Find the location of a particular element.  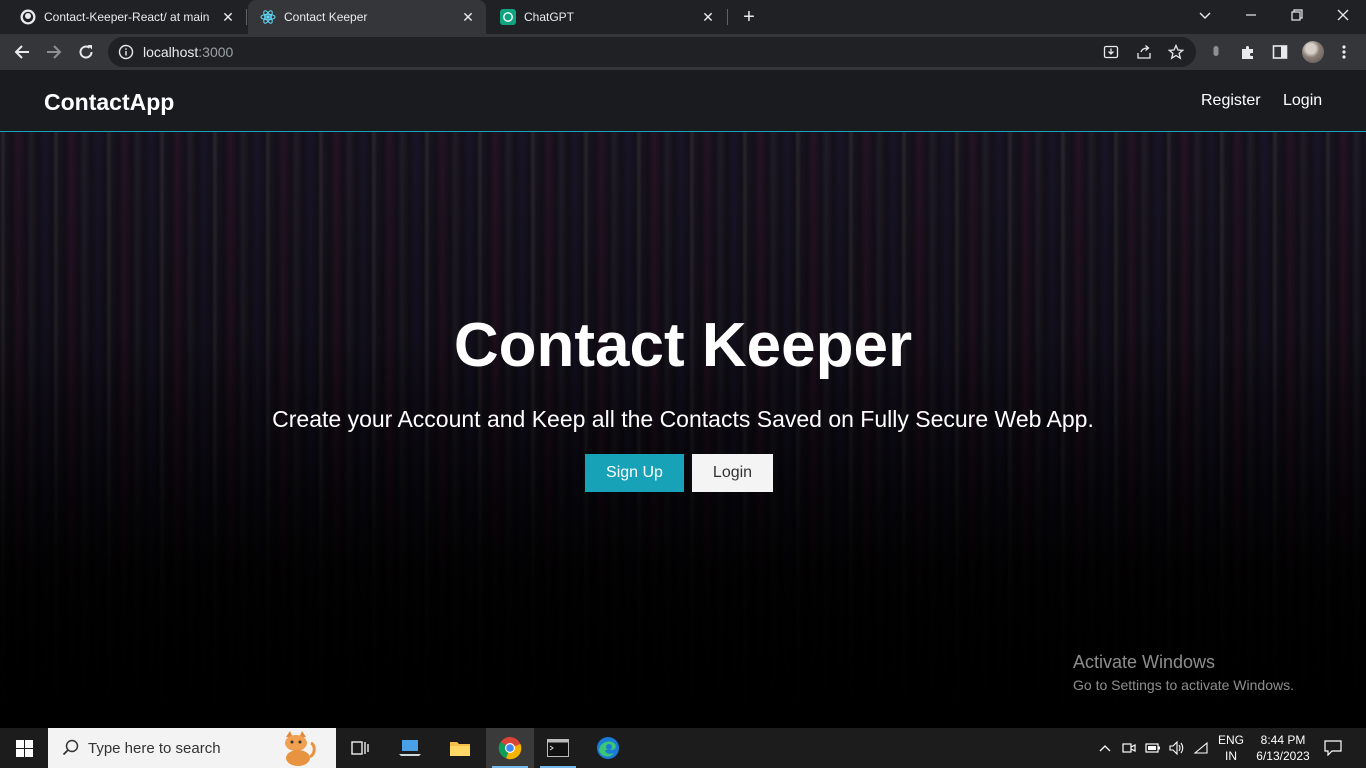

tab-chatgpt: ChatGPT ✕ is located at coordinates (607, 17).